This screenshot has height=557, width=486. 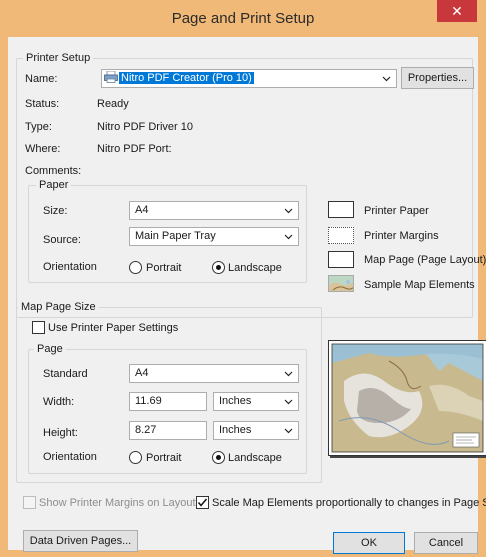 I want to click on use-printer-settings-label: Use Printer Paper Settings, so click(x=113, y=328).